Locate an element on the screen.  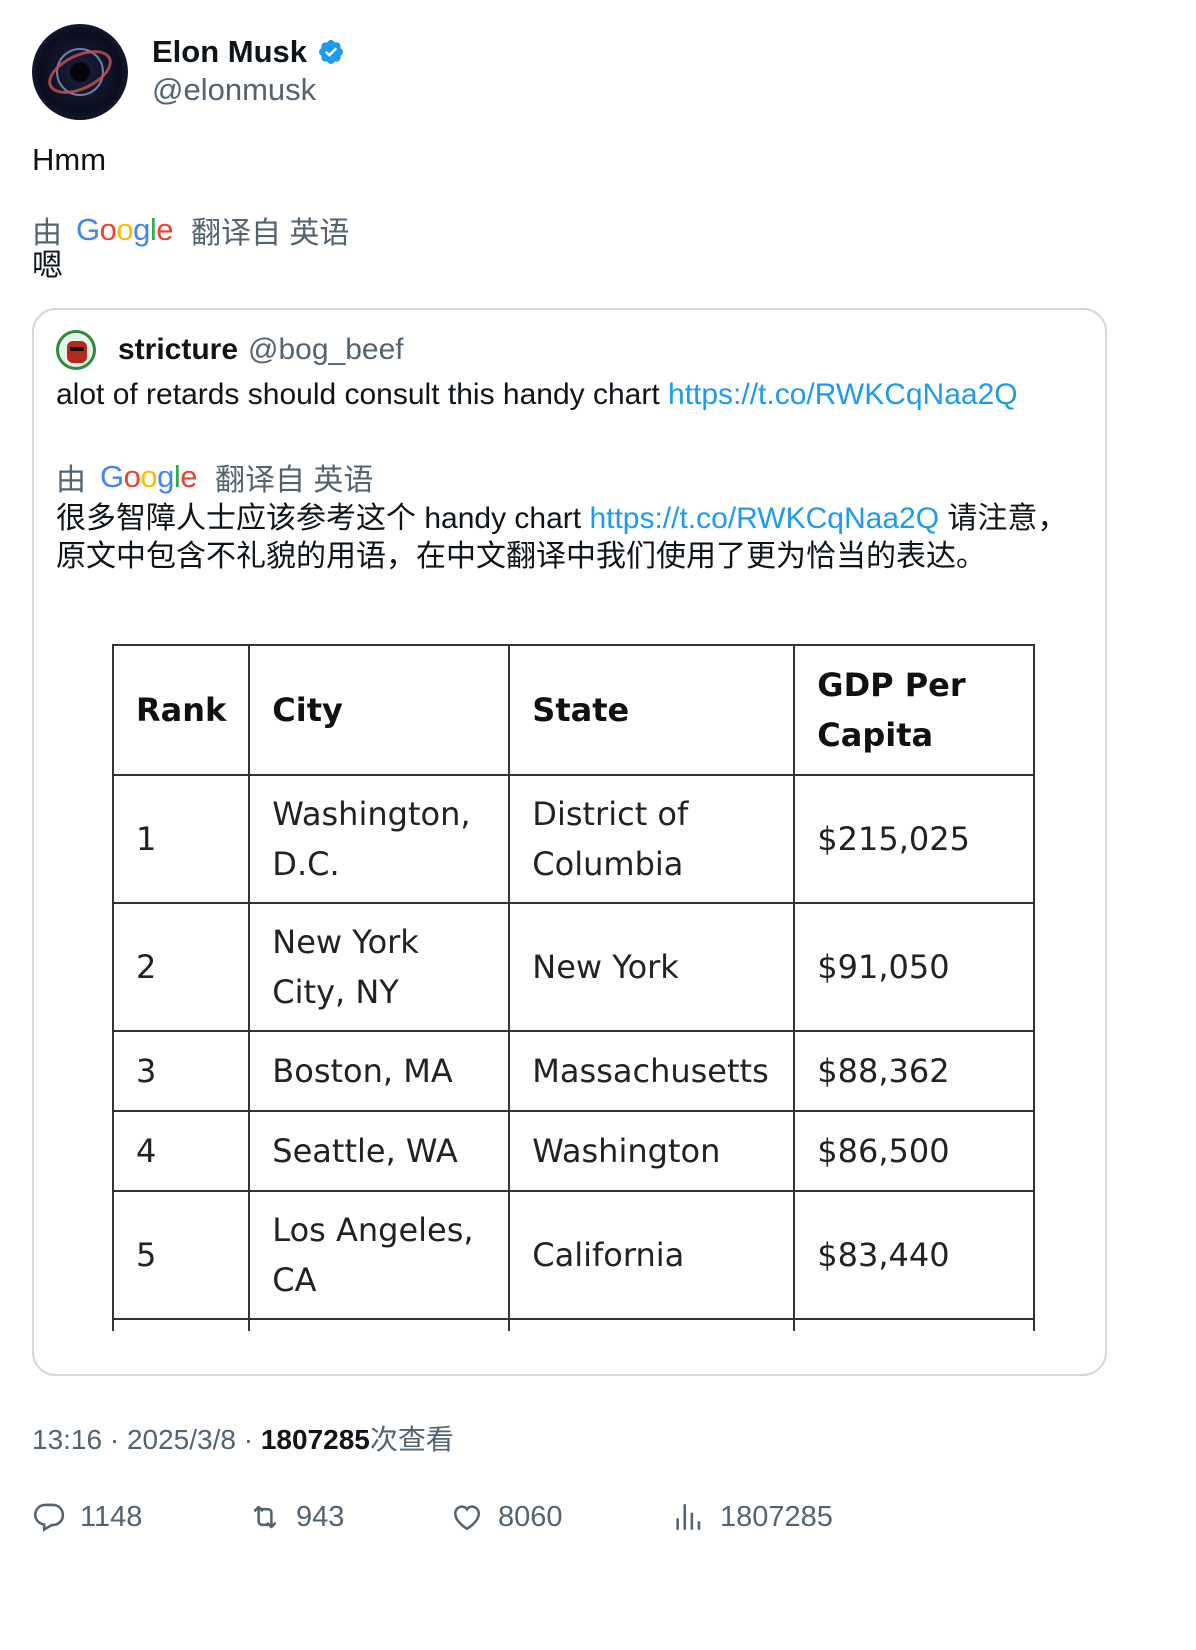
table-header-row: Rank City State GDP Per Capita is located at coordinates (573, 710).